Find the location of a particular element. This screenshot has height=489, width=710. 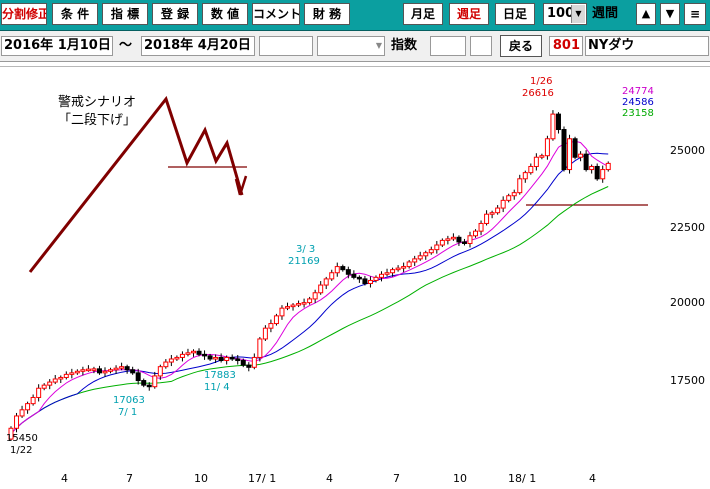

nov-value-label: 17883 is located at coordinates (220, 375).